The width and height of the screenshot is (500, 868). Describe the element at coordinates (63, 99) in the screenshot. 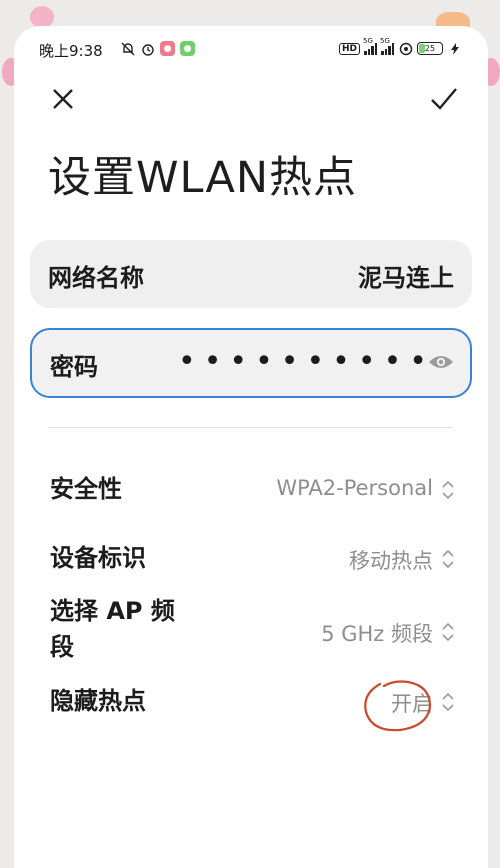

I see `close-icon` at that location.